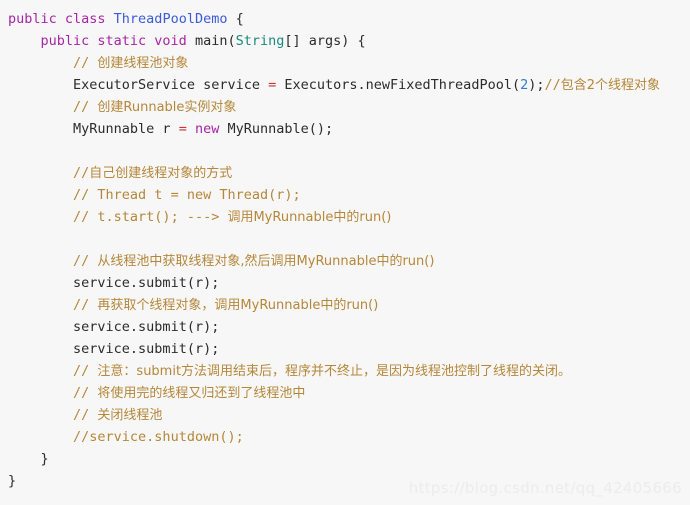 Image resolution: width=690 pixels, height=505 pixels. I want to click on code-token-type: ThreadPoolDemo, so click(170, 19).